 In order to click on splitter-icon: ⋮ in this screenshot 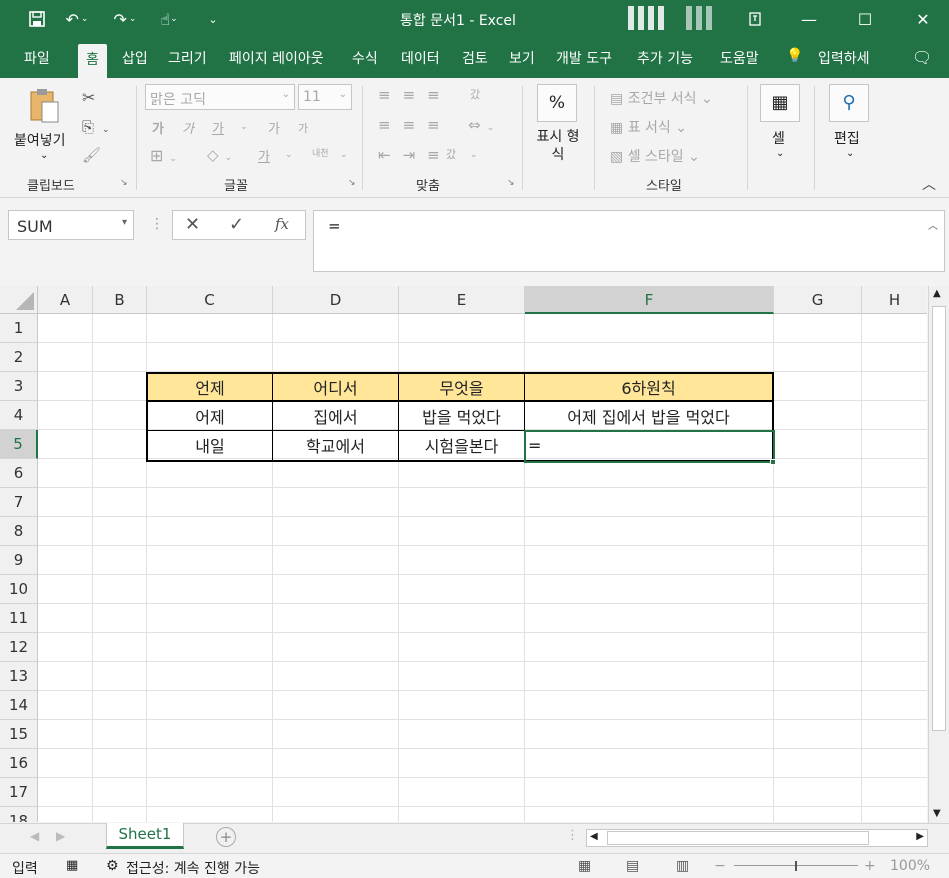, I will do `click(157, 224)`.